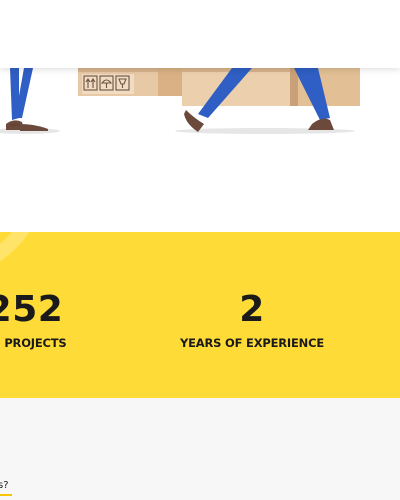 The height and width of the screenshot is (500, 400). Describe the element at coordinates (200, 34) in the screenshot. I see `site-header` at that location.